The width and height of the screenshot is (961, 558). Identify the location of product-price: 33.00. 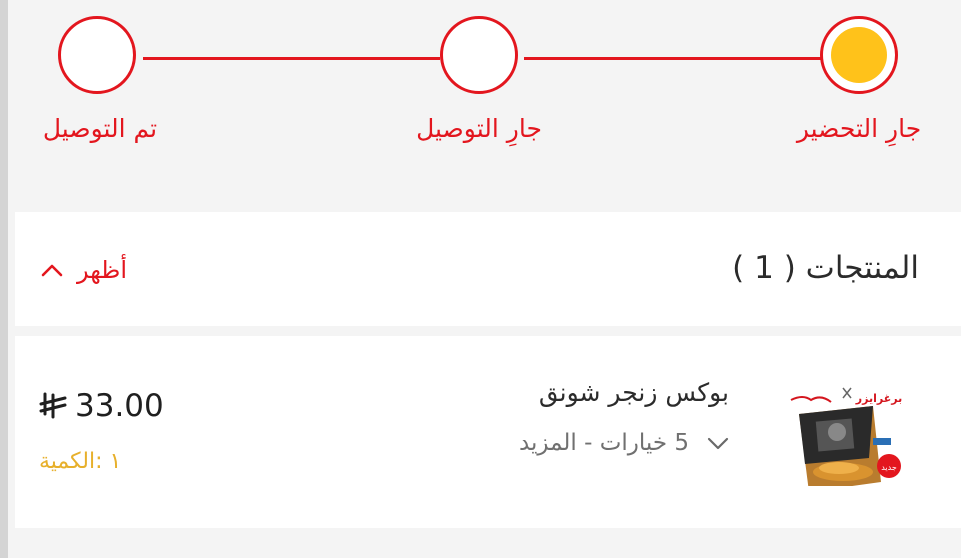
(101, 406).